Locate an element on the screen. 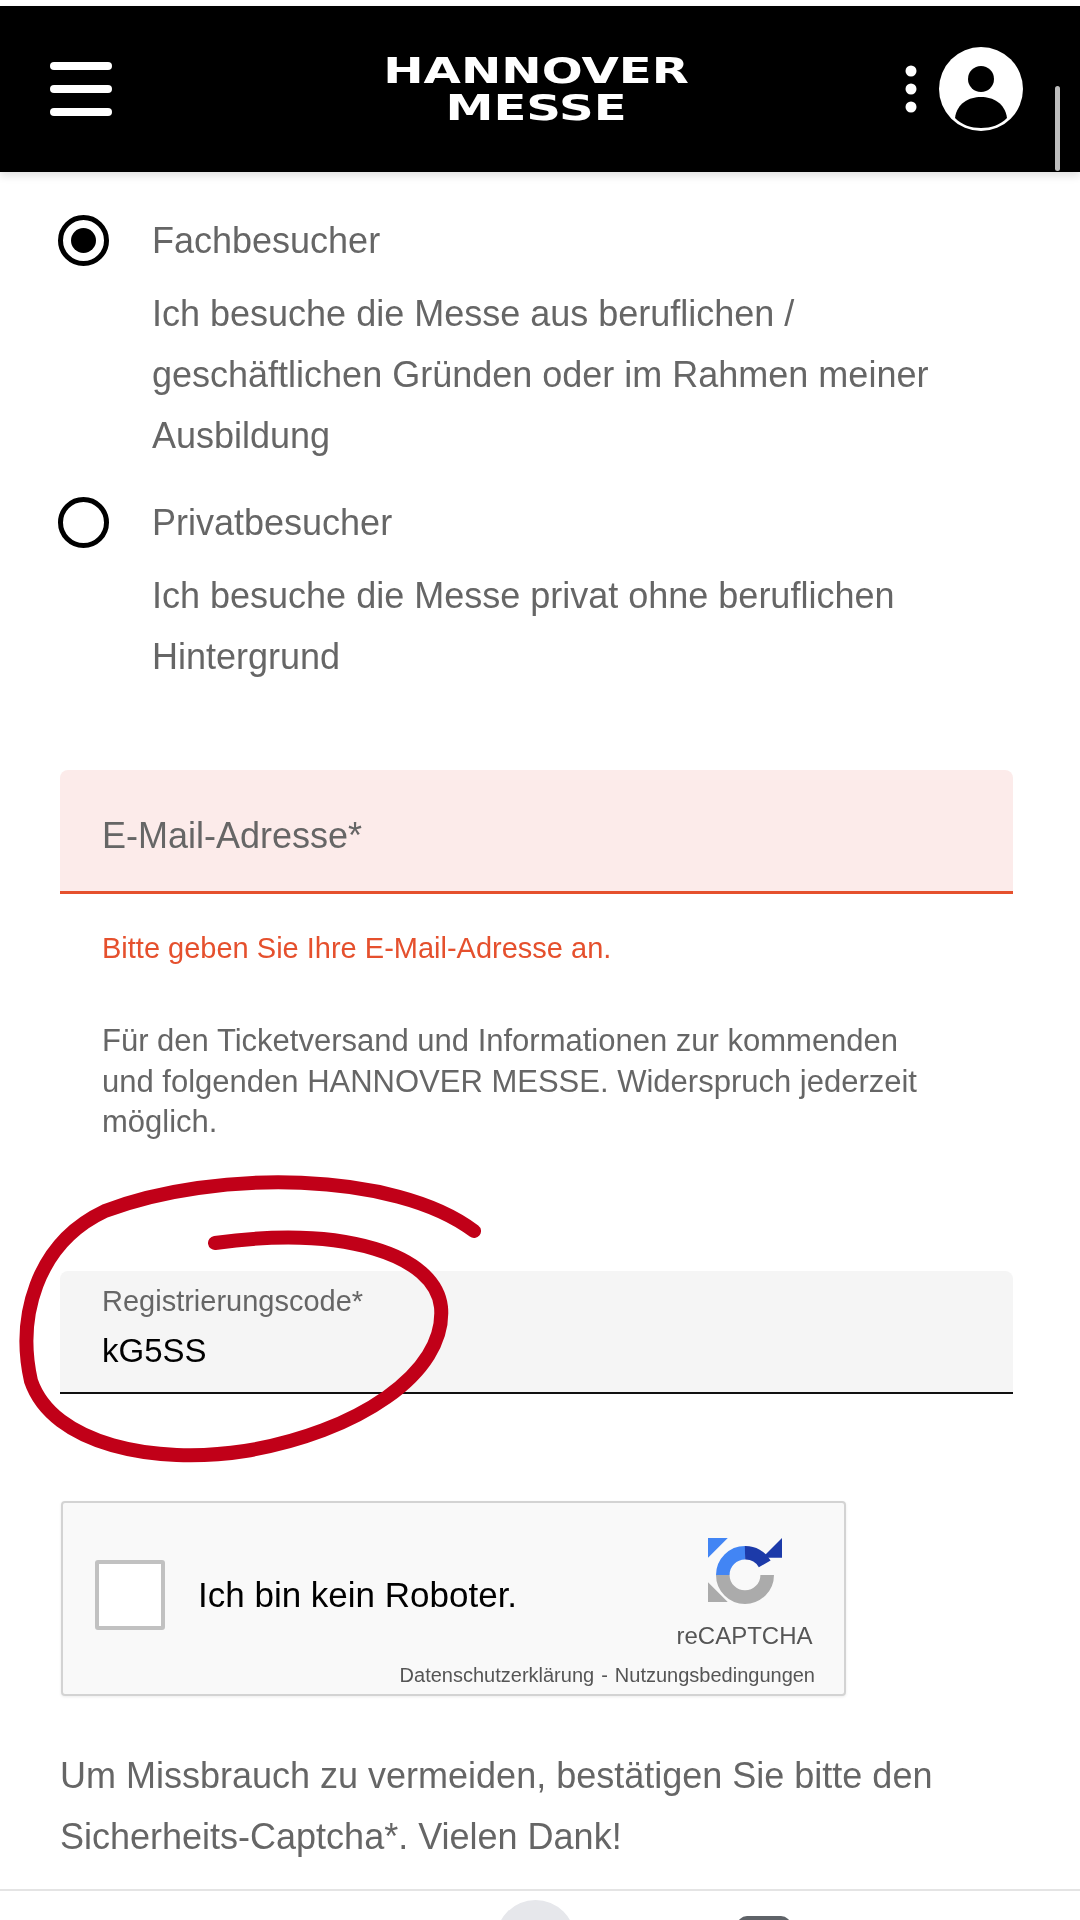  captcha-label: Ich bin kein Roboter. is located at coordinates (358, 1594).